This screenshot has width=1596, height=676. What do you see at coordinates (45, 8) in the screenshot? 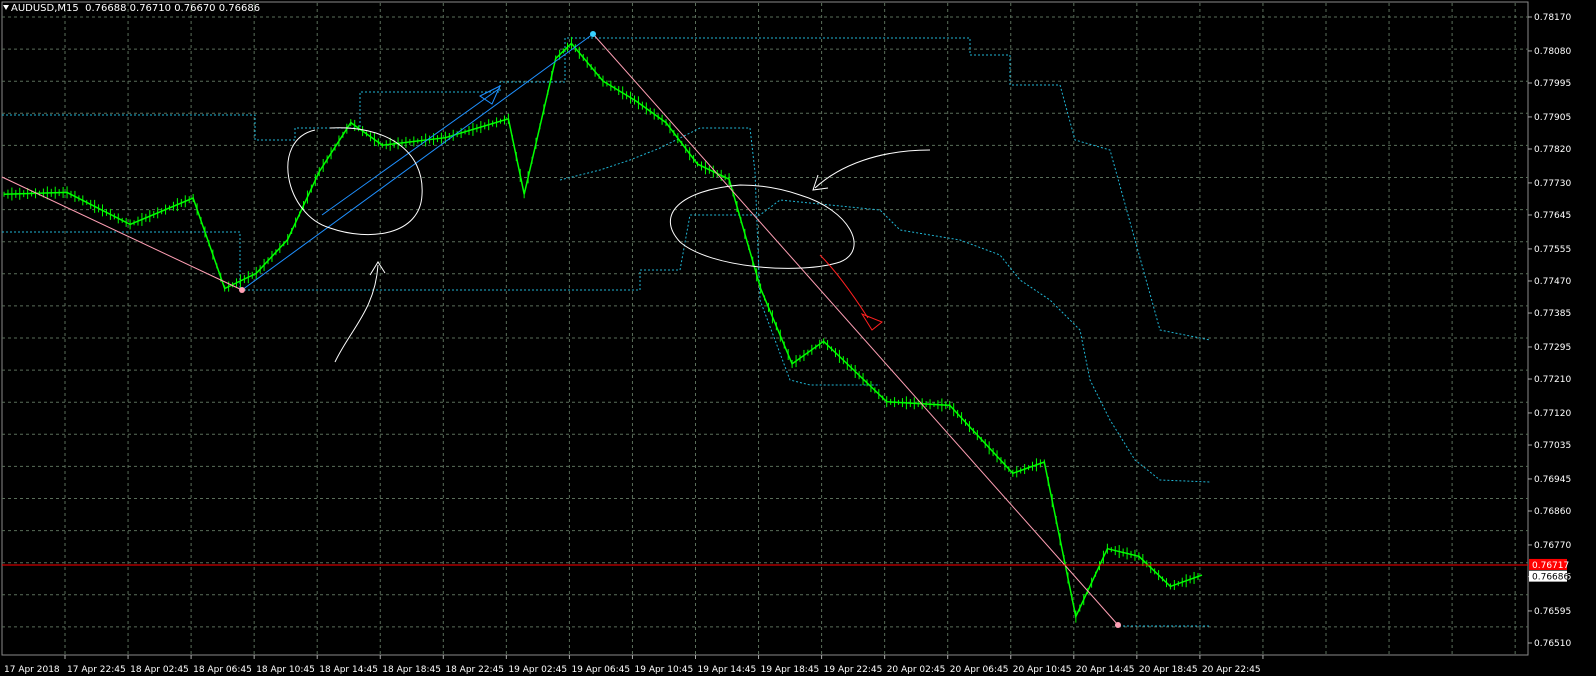
I see `symbol-timeframe: AUDUSD,M15` at bounding box center [45, 8].